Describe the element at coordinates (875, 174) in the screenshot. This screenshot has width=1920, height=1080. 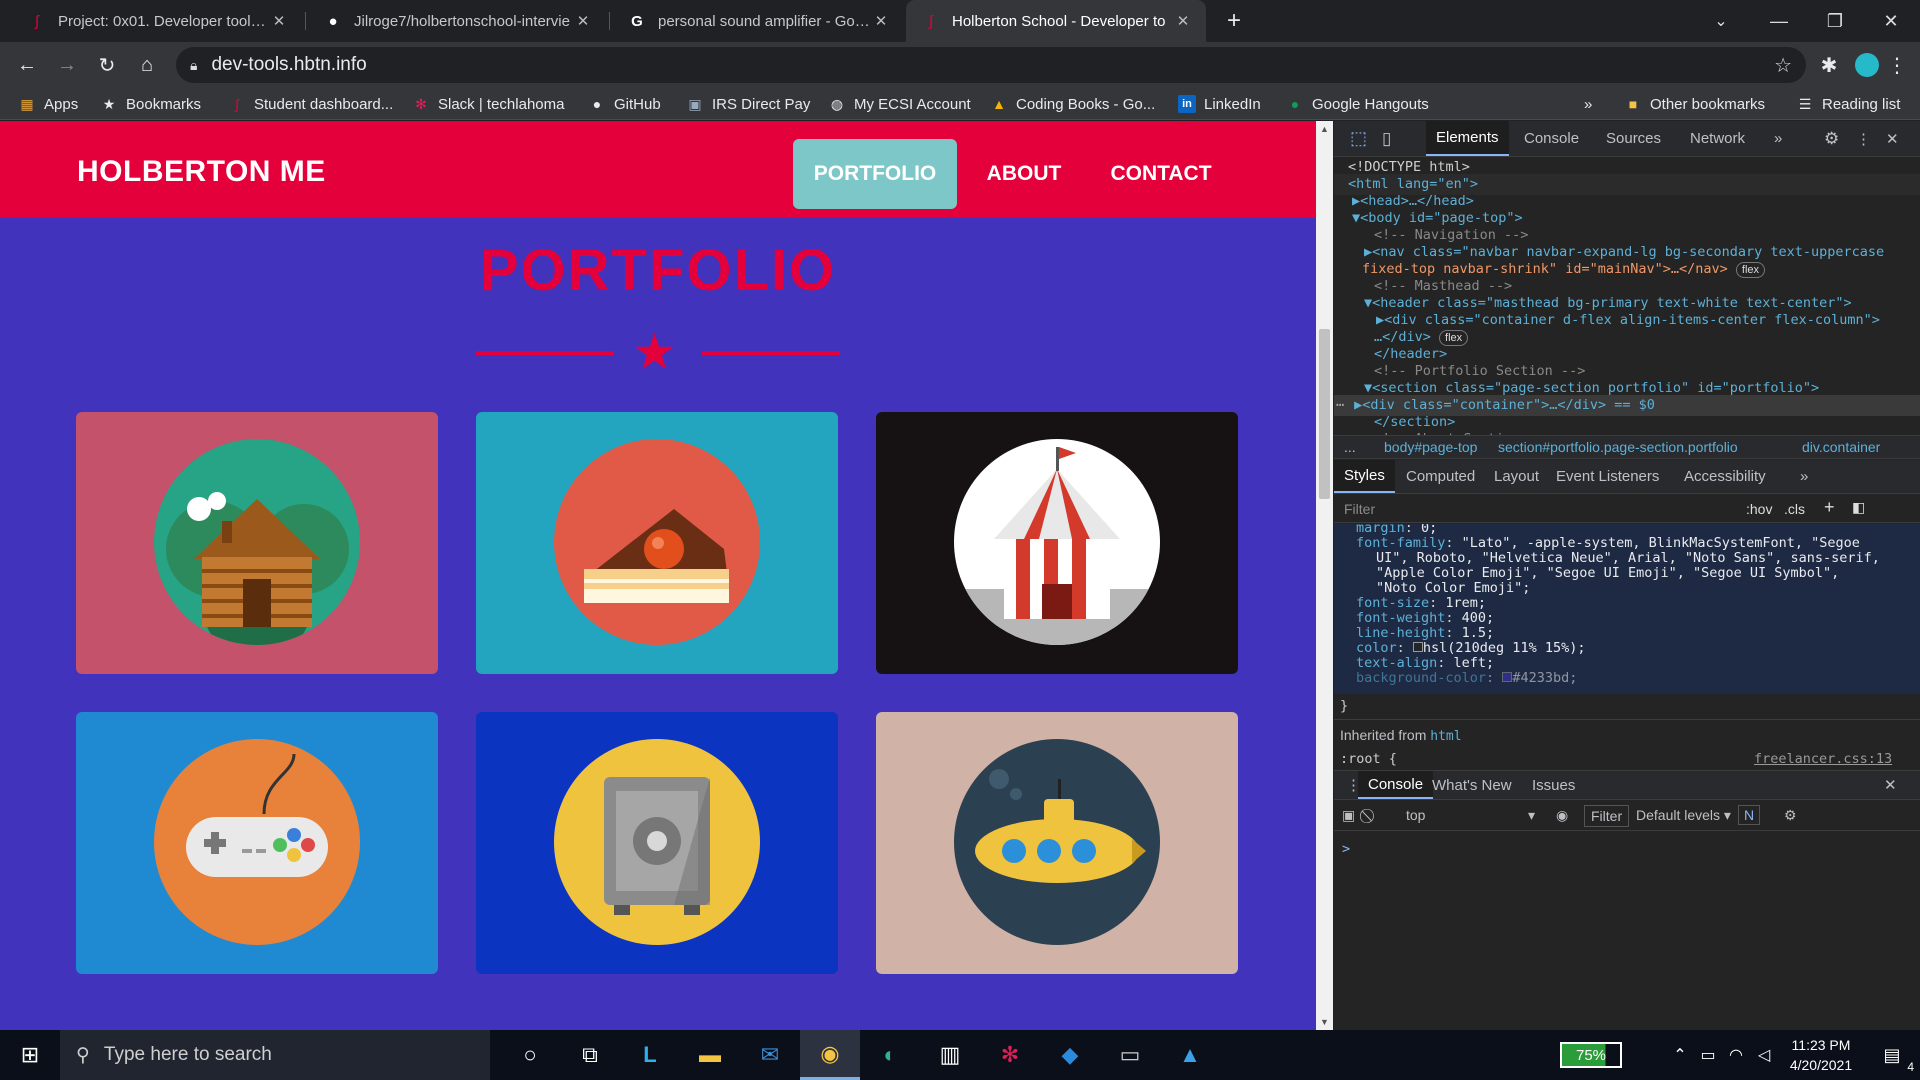
I see `nav-link-portfolio: PORTFOLIO` at that location.